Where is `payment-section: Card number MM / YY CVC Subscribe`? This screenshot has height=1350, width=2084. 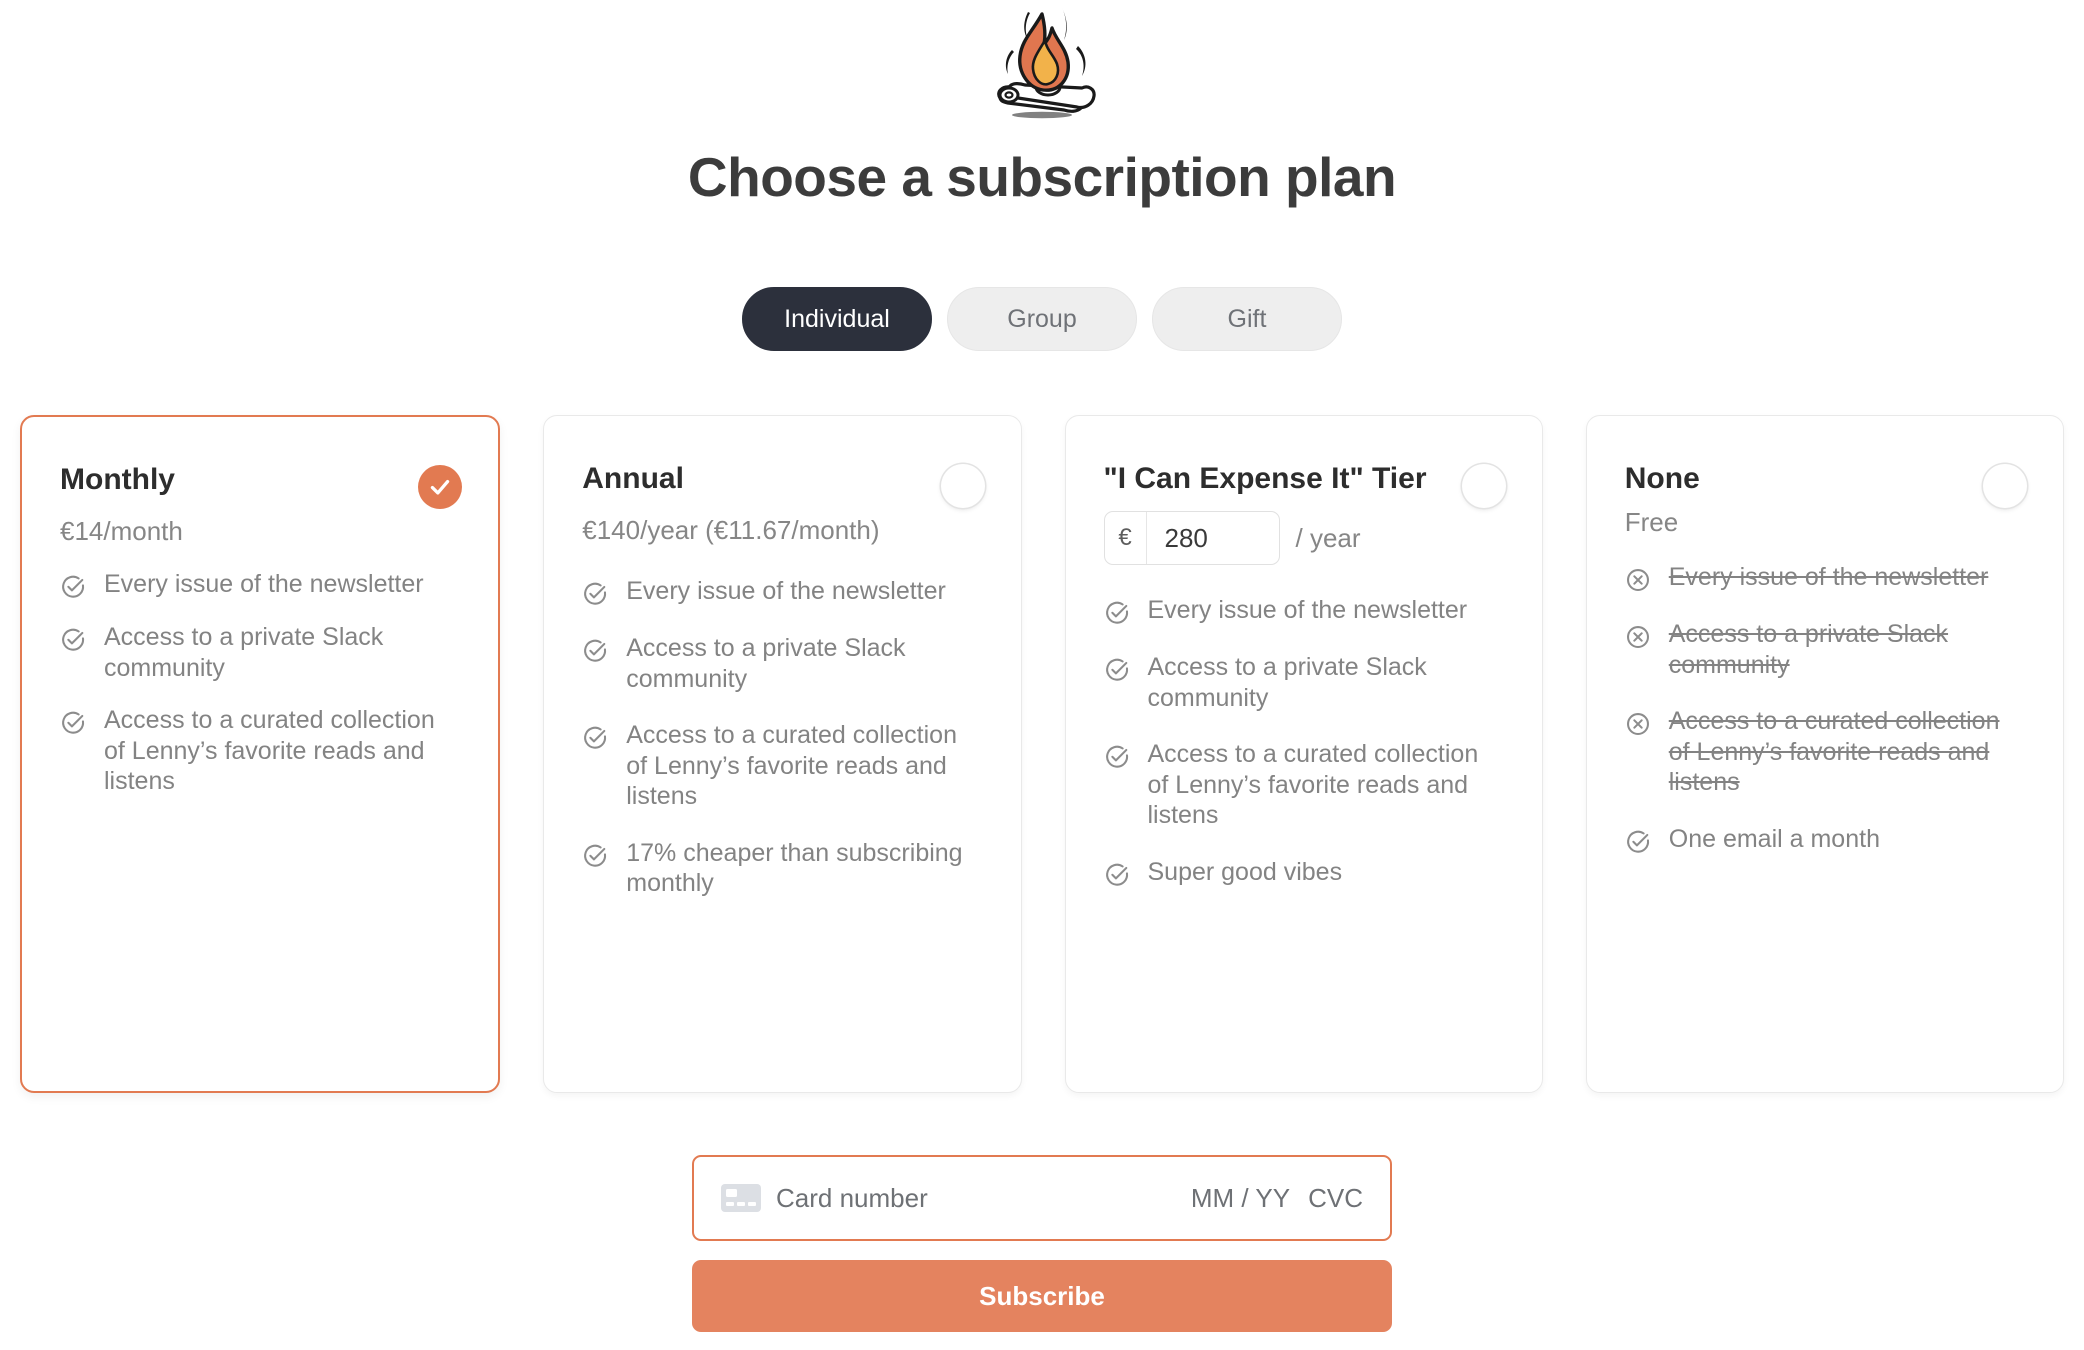
payment-section: Card number MM / YY CVC Subscribe is located at coordinates (1042, 1243).